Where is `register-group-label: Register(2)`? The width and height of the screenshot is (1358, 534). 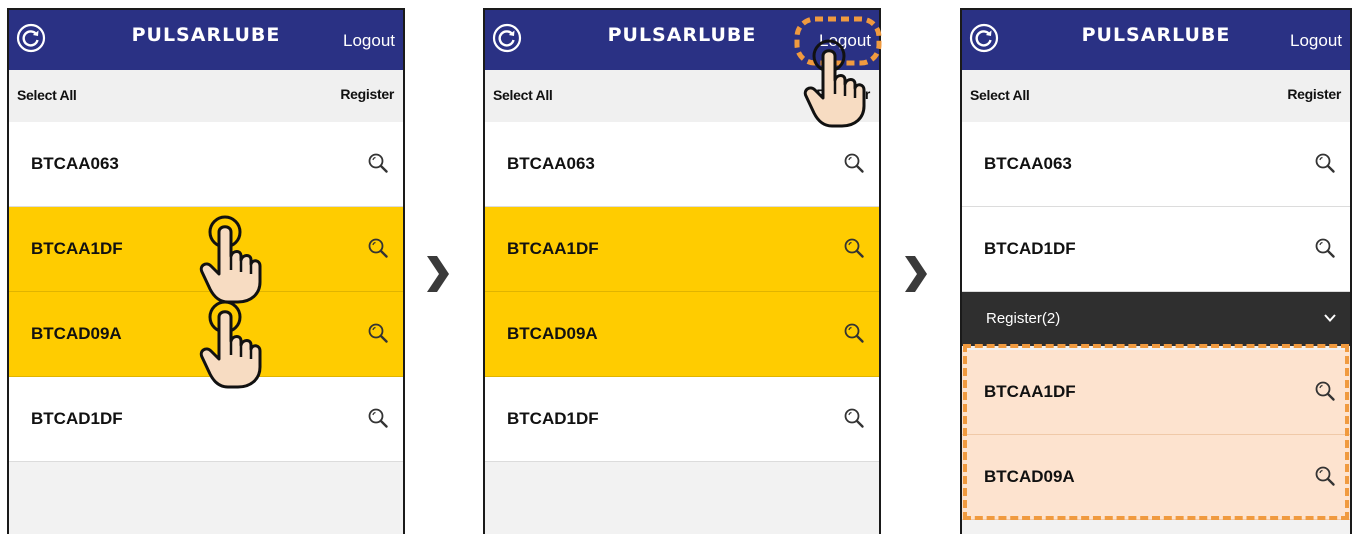
register-group-label: Register(2) is located at coordinates (1023, 318).